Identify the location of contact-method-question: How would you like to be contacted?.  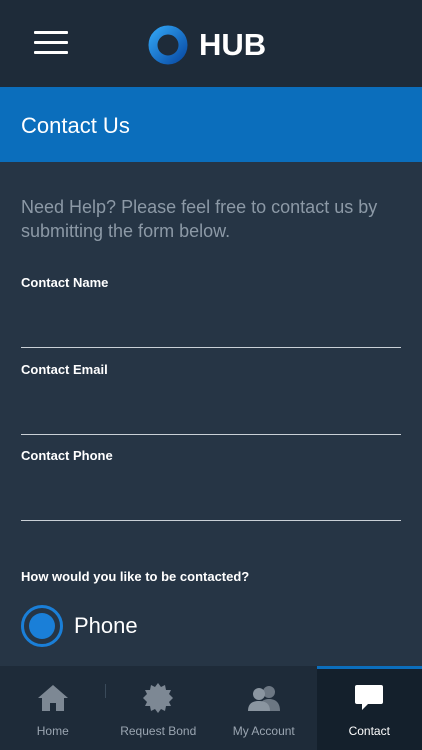
(135, 576).